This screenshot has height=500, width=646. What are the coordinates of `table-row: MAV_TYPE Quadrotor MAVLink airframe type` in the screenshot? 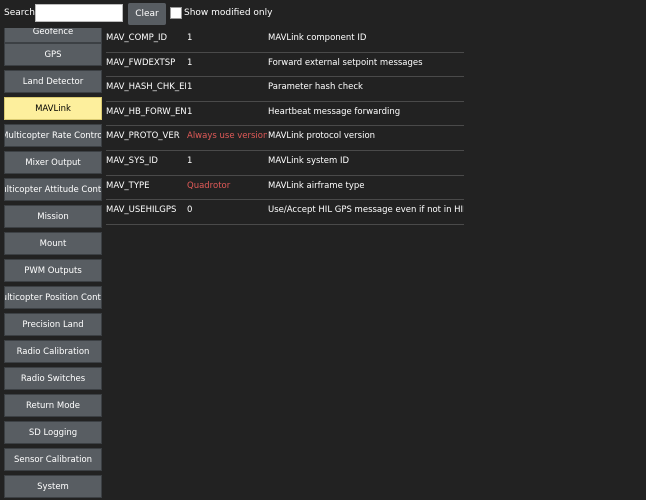 It's located at (285, 188).